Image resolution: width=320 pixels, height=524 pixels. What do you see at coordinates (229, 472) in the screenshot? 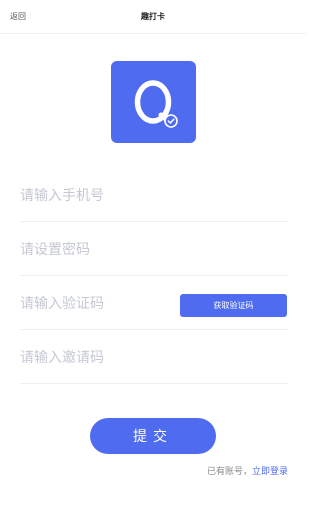
I see `has-account-text: 已有账号，` at bounding box center [229, 472].